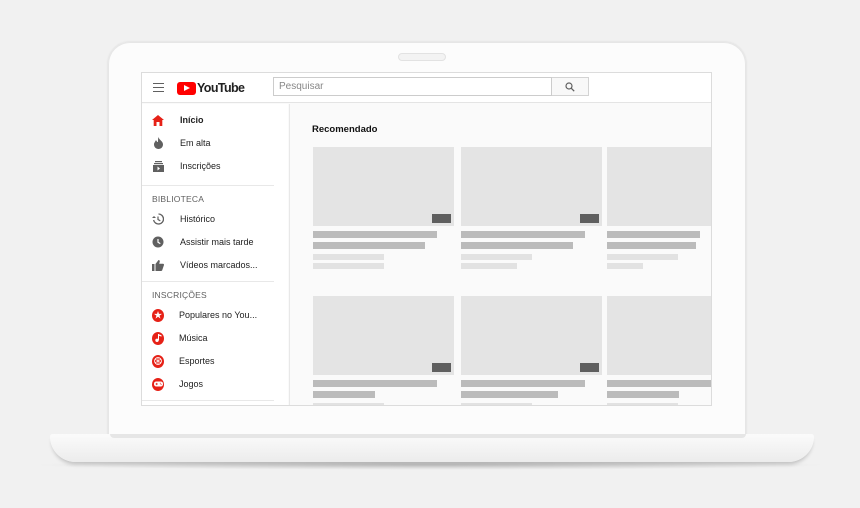 This screenshot has height=508, width=860. Describe the element at coordinates (428, 436) in the screenshot. I see `laptop-hinge` at that location.